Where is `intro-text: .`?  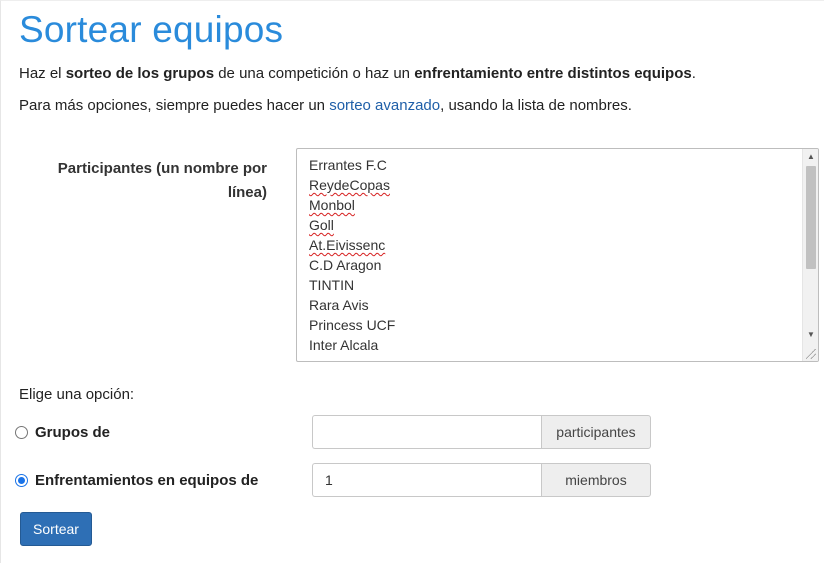 intro-text: . is located at coordinates (693, 73).